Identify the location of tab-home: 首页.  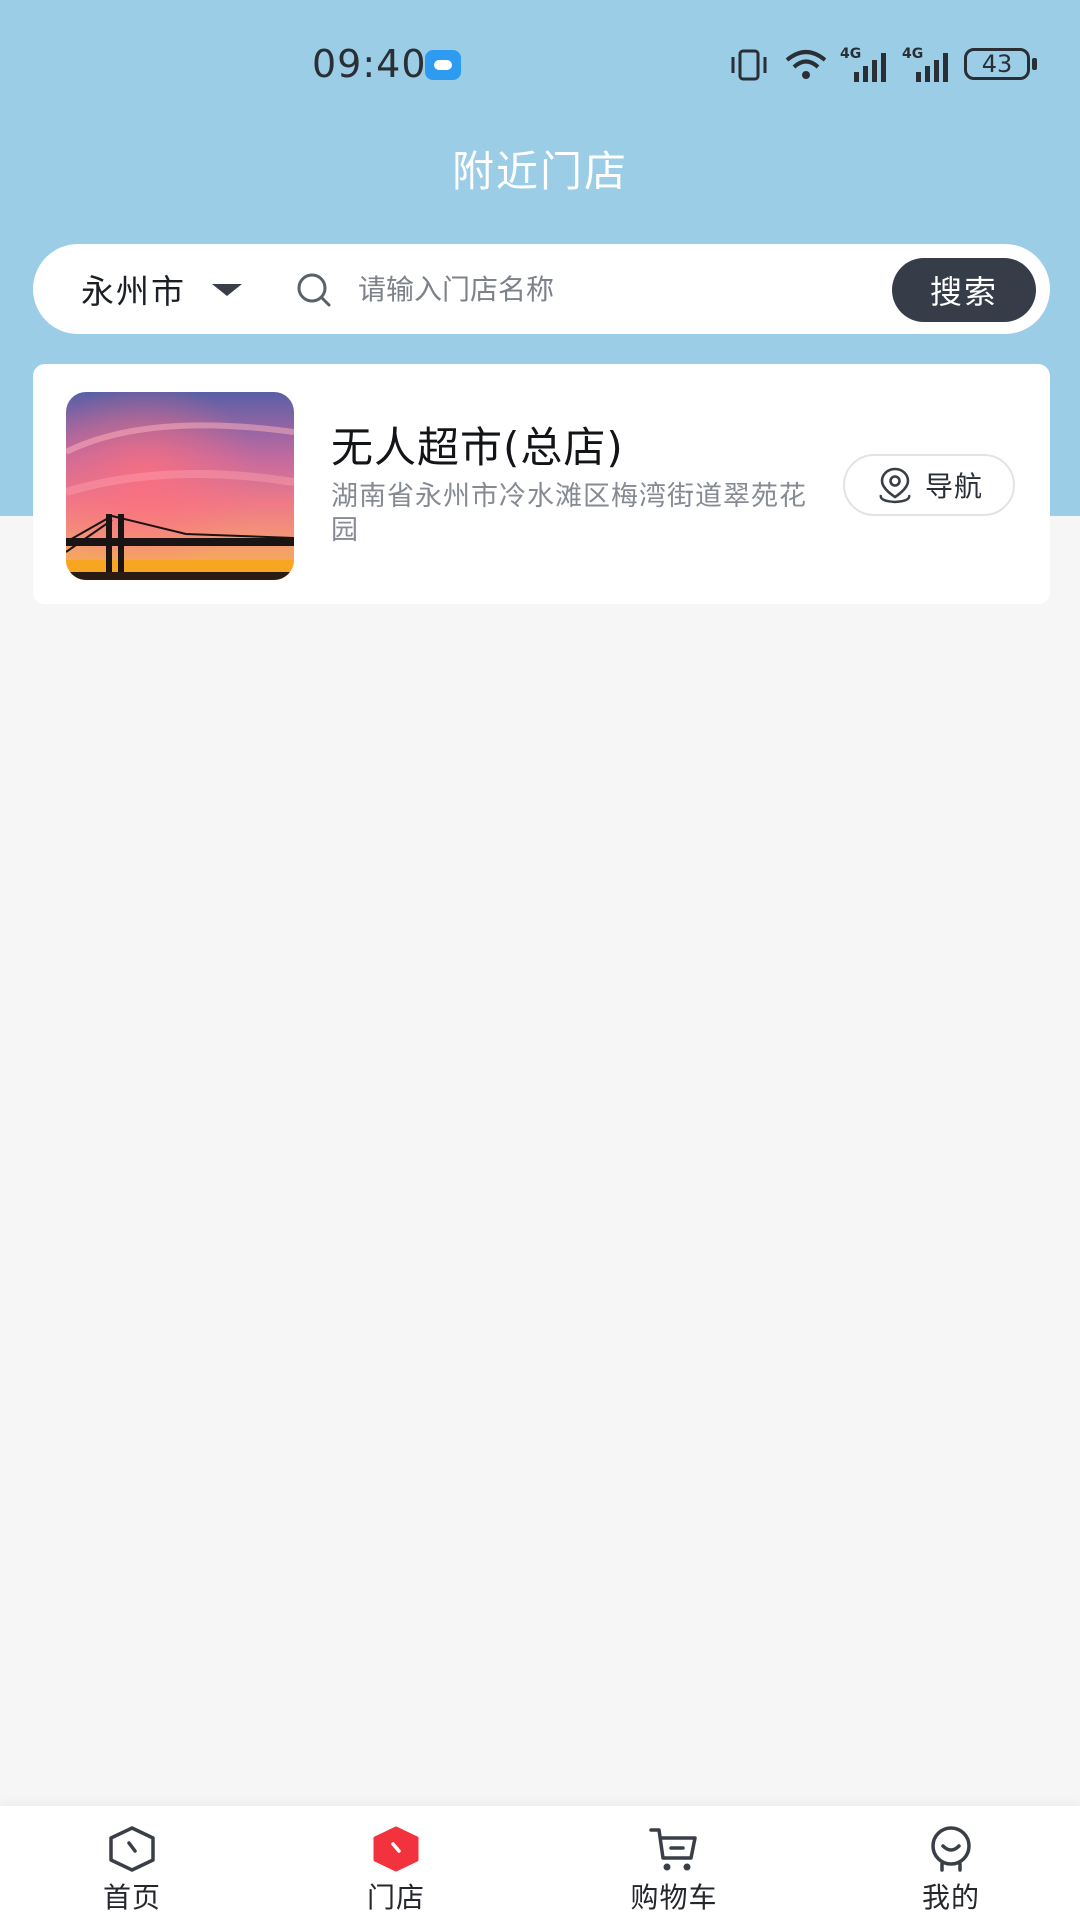
(132, 1863).